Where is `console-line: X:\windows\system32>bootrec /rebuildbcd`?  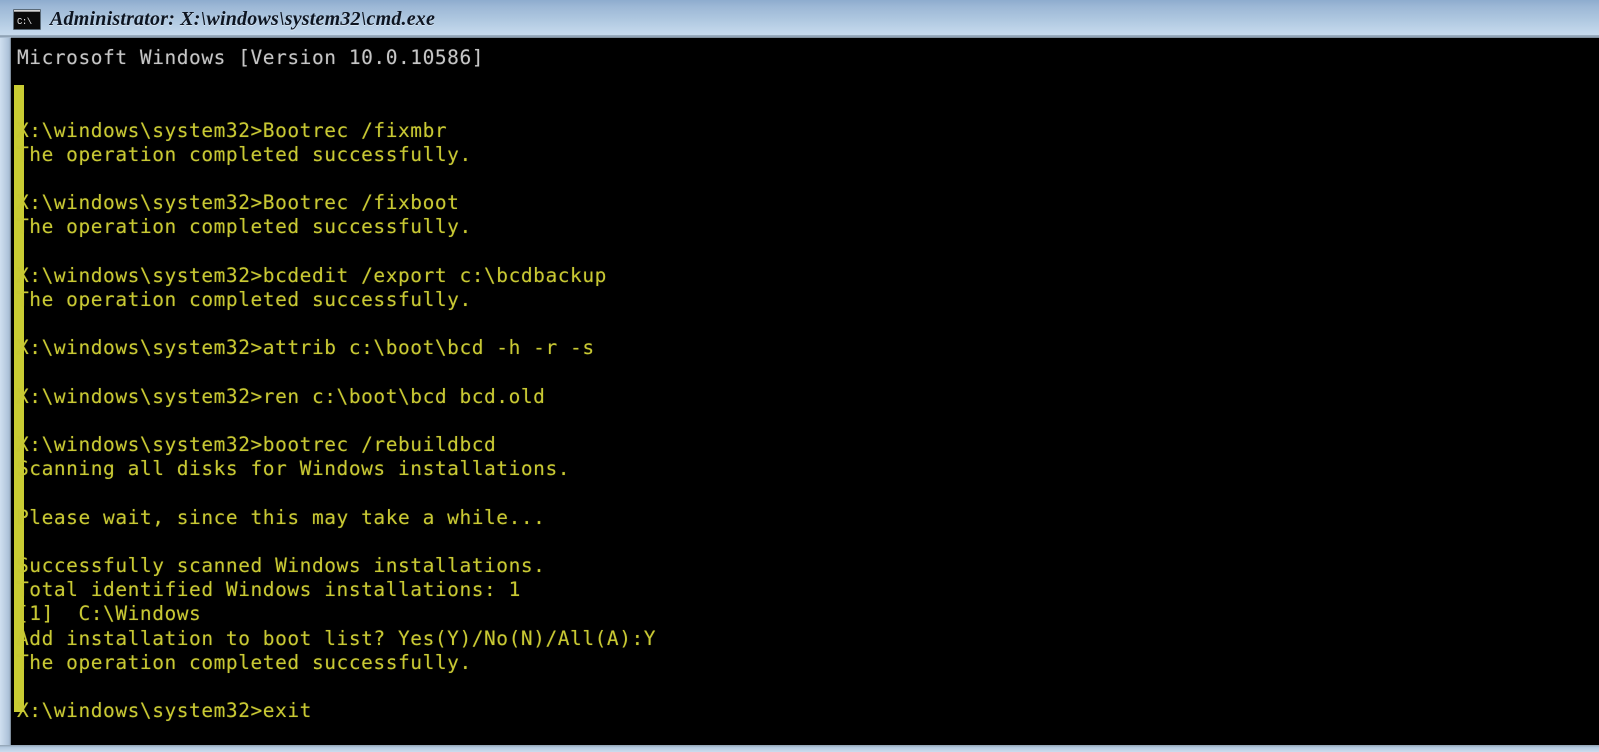 console-line: X:\windows\system32>bootrec /rebuildbcd is located at coordinates (257, 444).